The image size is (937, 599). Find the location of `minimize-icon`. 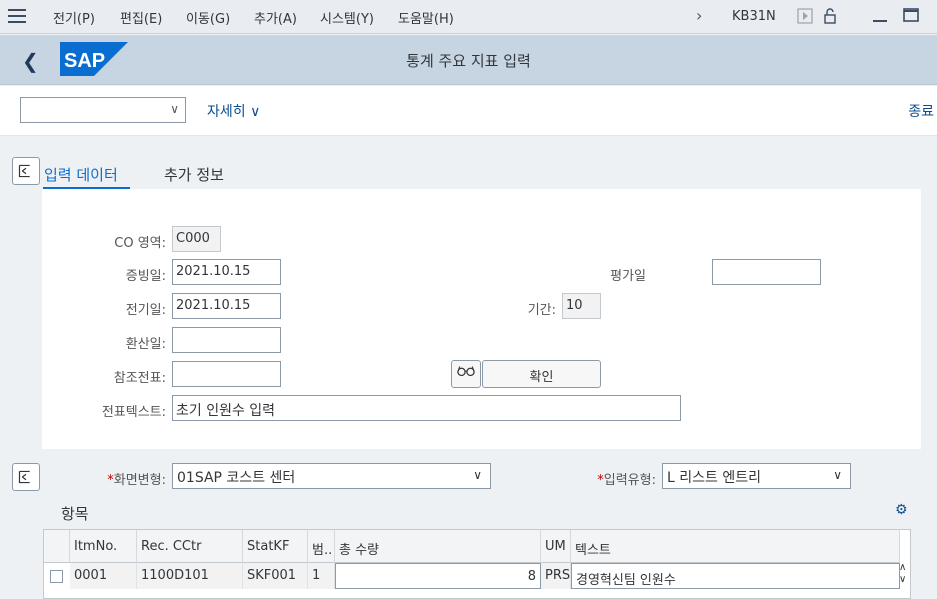

minimize-icon is located at coordinates (880, 15).